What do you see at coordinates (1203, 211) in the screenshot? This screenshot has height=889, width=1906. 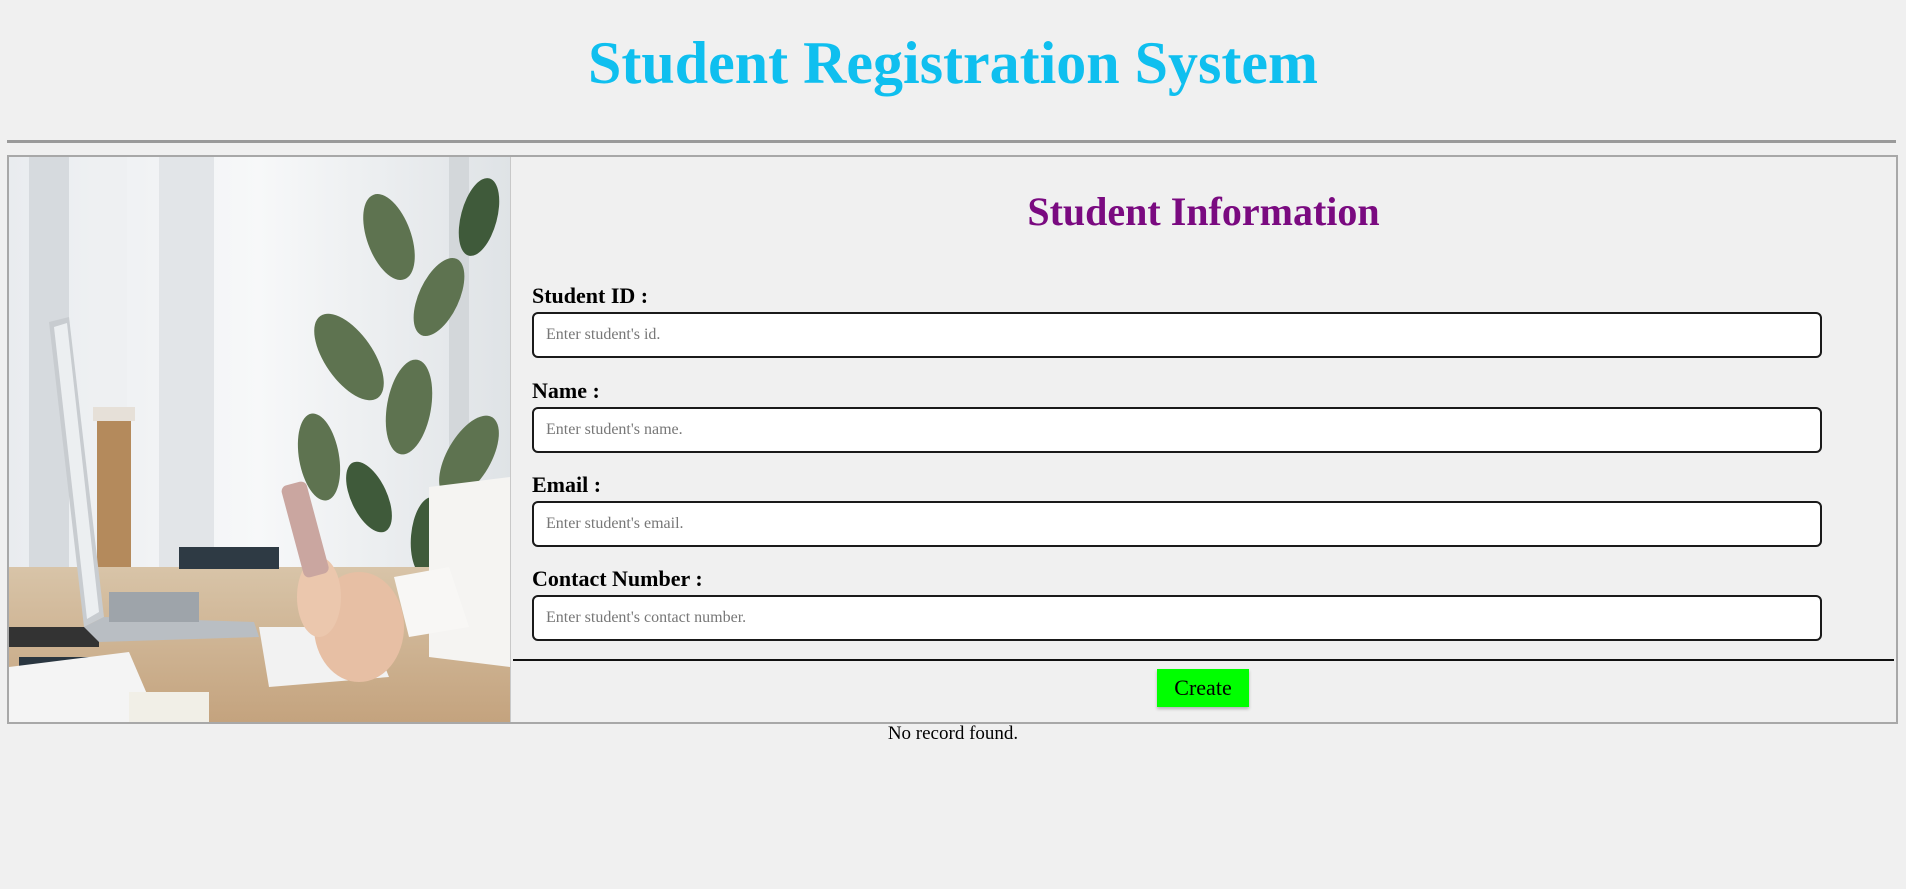 I see `form-title: Student Information` at bounding box center [1203, 211].